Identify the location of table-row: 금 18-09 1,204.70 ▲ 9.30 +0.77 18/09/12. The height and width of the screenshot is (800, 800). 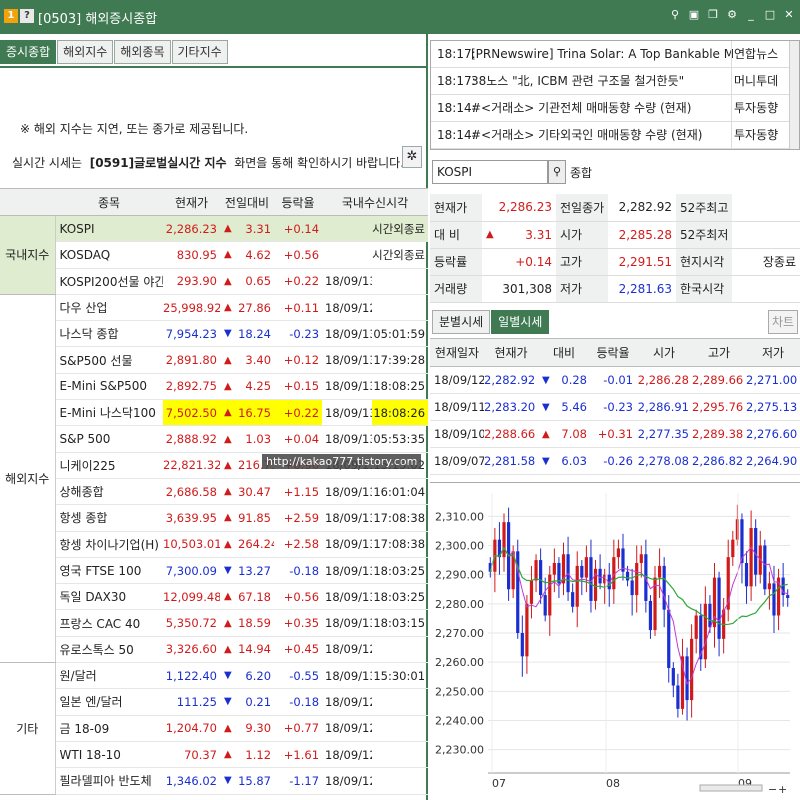
(214, 728).